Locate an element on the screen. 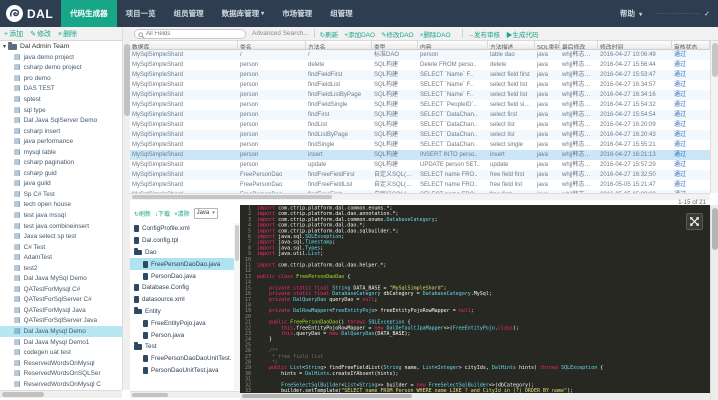  column-header-7: 最后修改 is located at coordinates (579, 45).